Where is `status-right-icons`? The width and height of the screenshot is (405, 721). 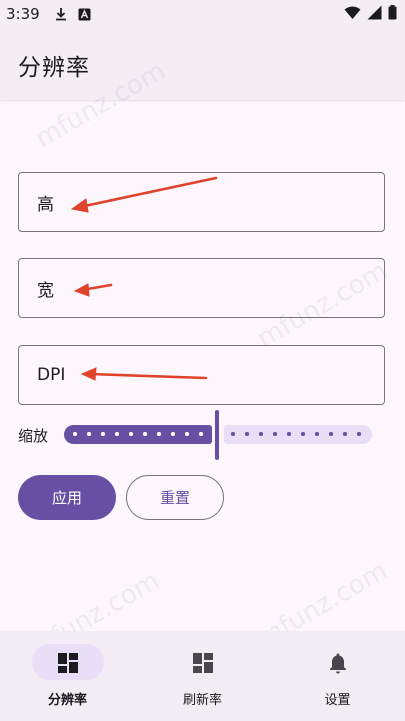 status-right-icons is located at coordinates (370, 14).